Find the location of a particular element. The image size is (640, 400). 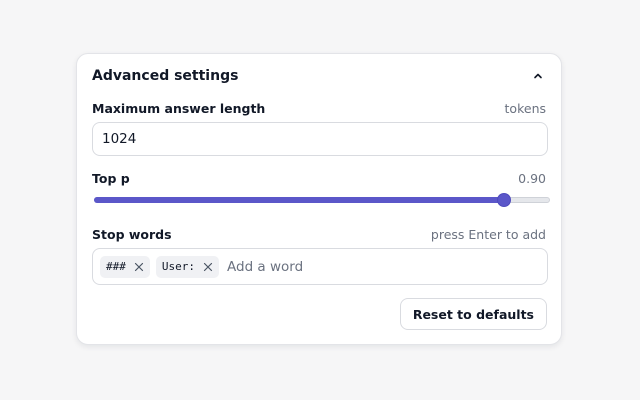

add-word-input is located at coordinates (326, 266).